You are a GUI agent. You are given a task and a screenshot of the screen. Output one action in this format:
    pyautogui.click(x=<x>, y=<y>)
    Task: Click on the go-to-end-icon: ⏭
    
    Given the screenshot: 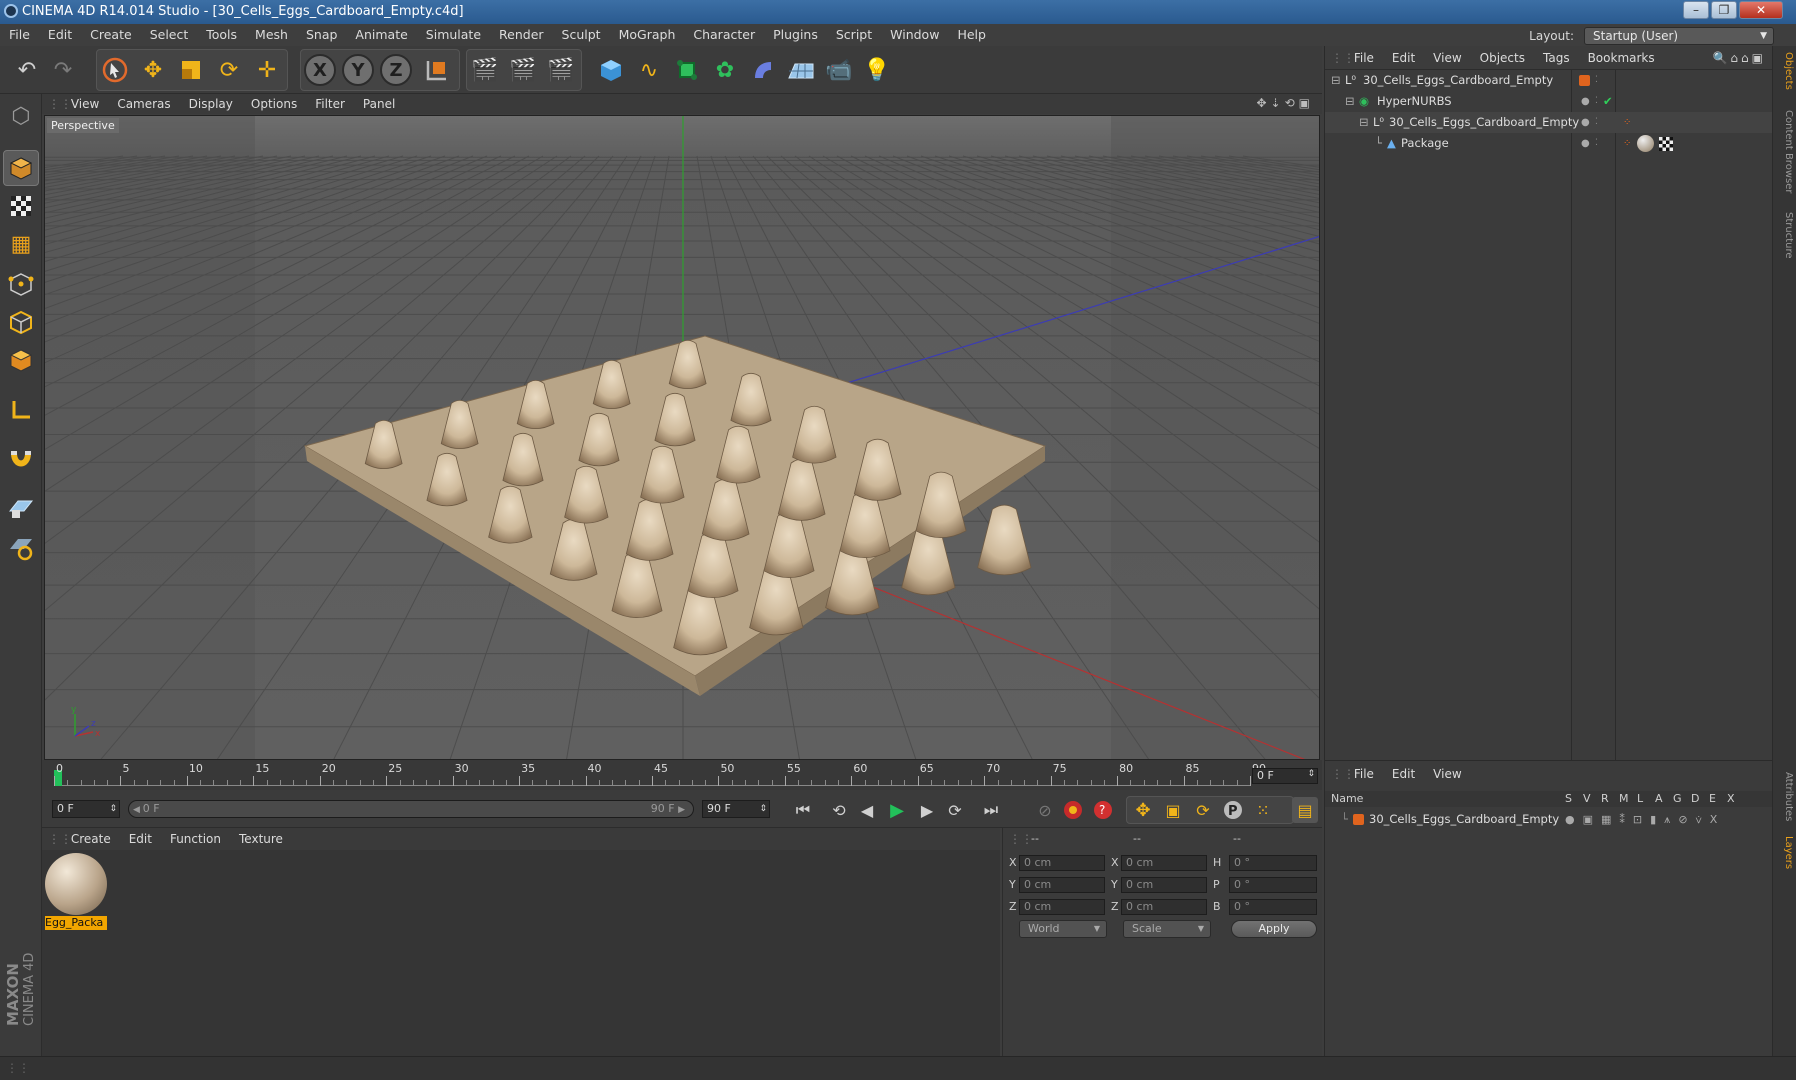 What is the action you would take?
    pyautogui.click(x=991, y=810)
    